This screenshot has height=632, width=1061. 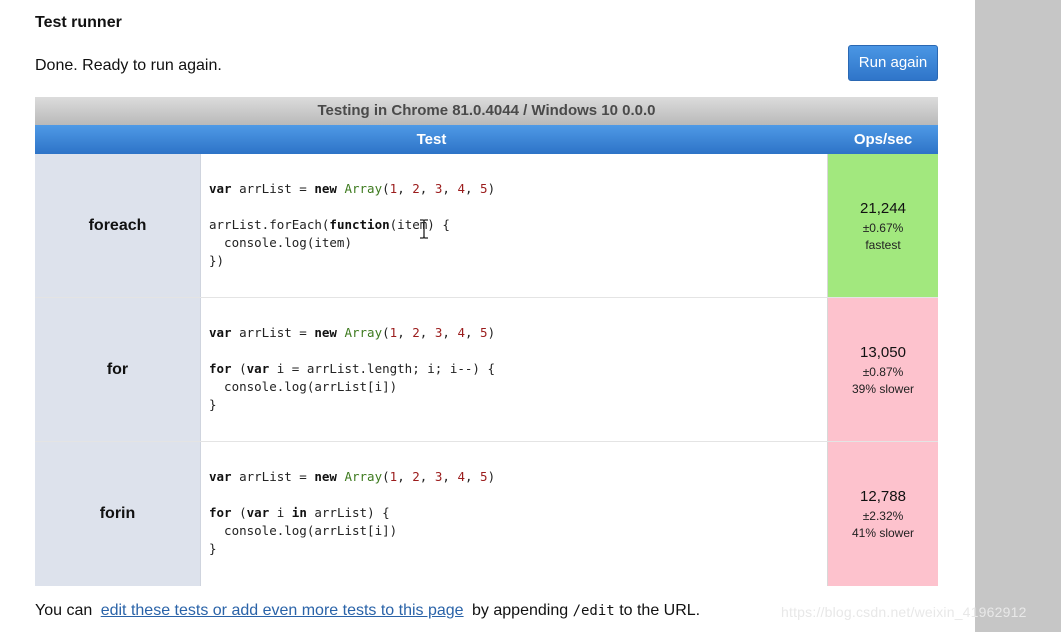 I want to click on ops-value: 12,788, so click(x=883, y=496).